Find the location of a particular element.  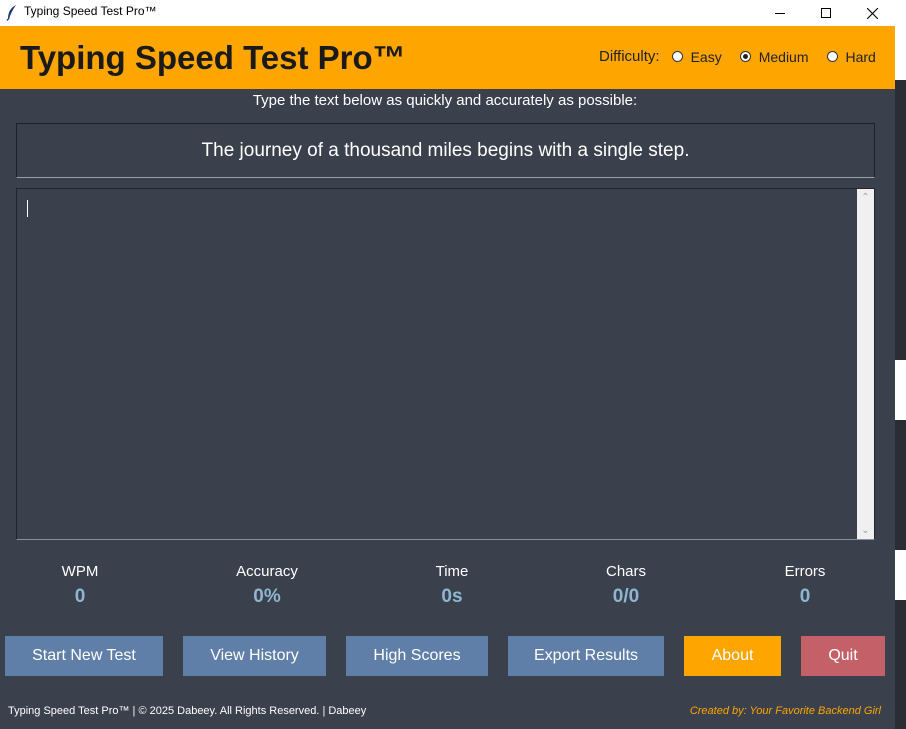

radio-label-easy: Easy is located at coordinates (706, 56).